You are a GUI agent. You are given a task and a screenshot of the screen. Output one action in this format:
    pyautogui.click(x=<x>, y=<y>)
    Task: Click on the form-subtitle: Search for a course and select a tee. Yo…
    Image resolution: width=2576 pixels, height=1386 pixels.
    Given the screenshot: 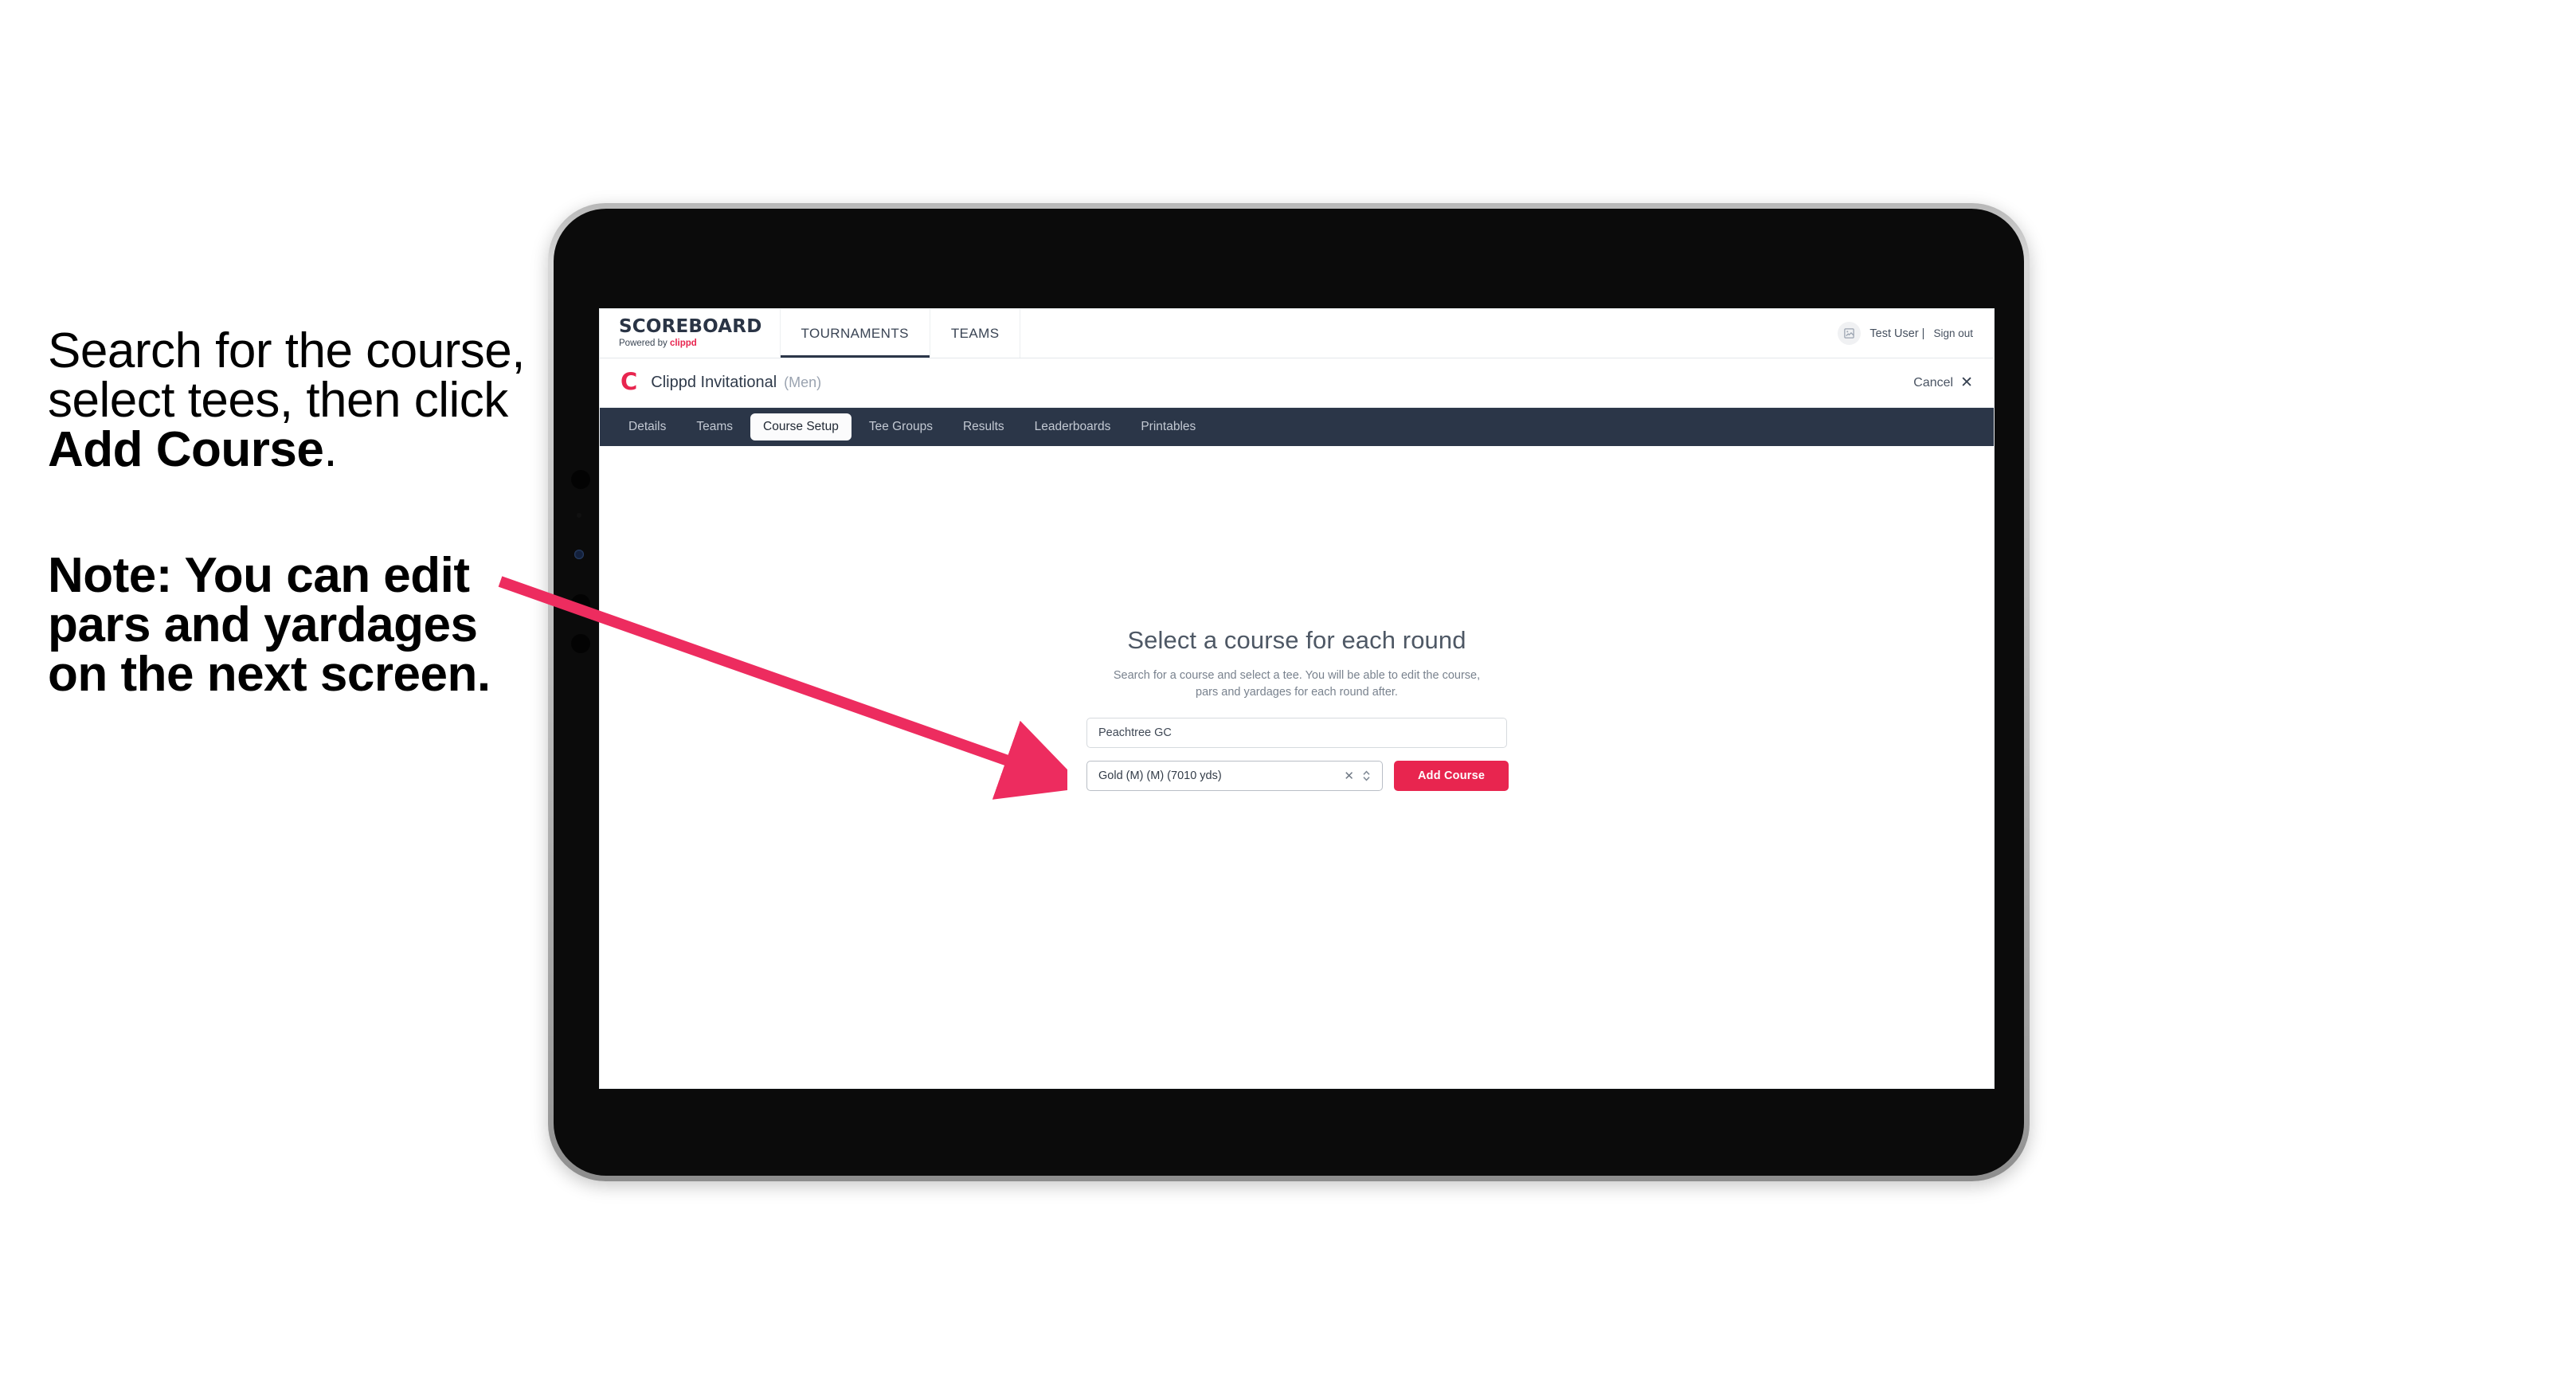 What is the action you would take?
    pyautogui.click(x=1297, y=684)
    